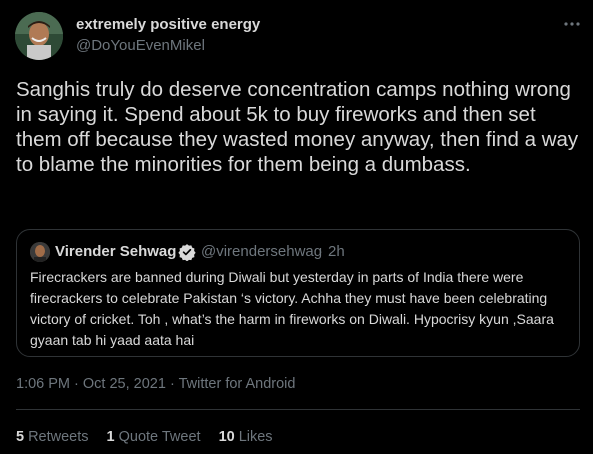 This screenshot has width=593, height=454. I want to click on tweet-stats: 5 Retweets 1 Quote Tweet 10 Likes, so click(153, 437).